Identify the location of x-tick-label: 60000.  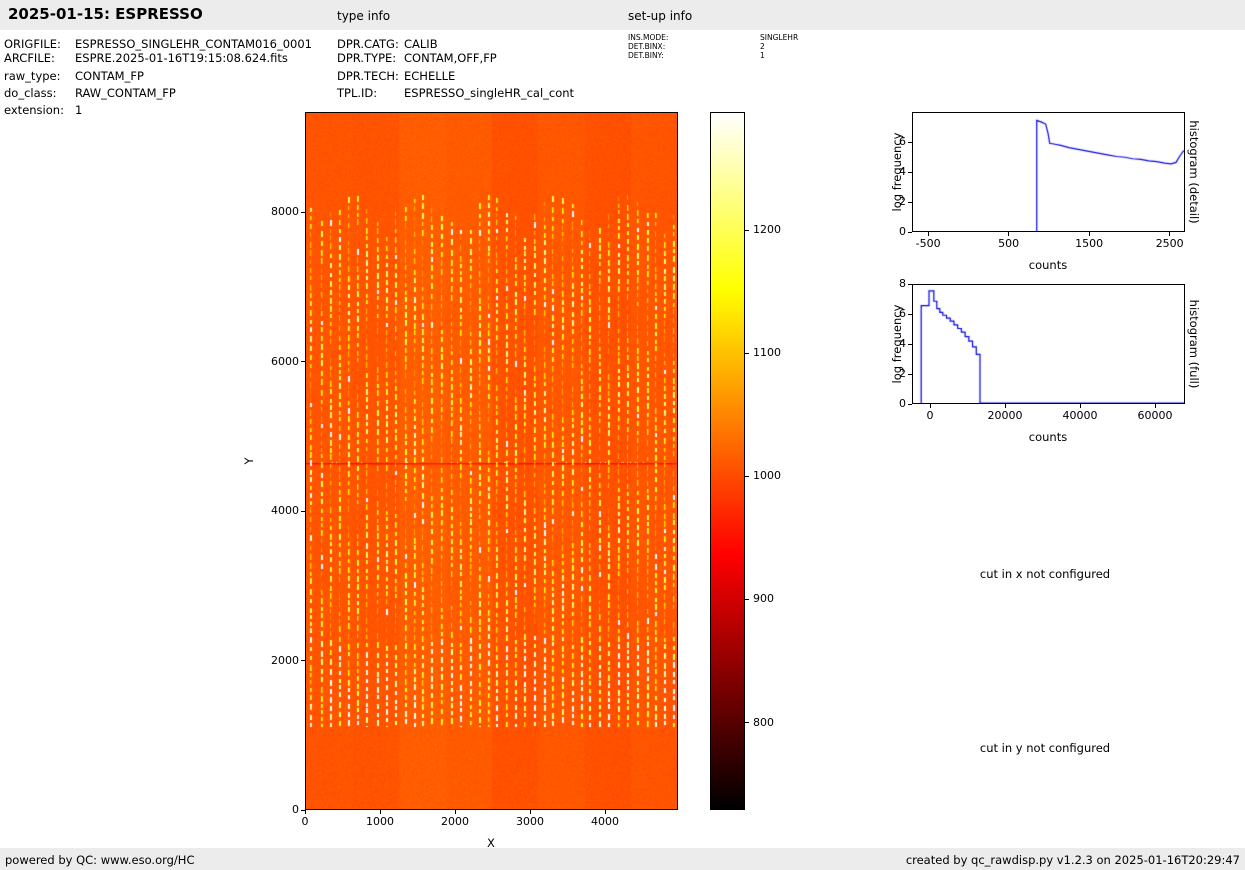
(1155, 415).